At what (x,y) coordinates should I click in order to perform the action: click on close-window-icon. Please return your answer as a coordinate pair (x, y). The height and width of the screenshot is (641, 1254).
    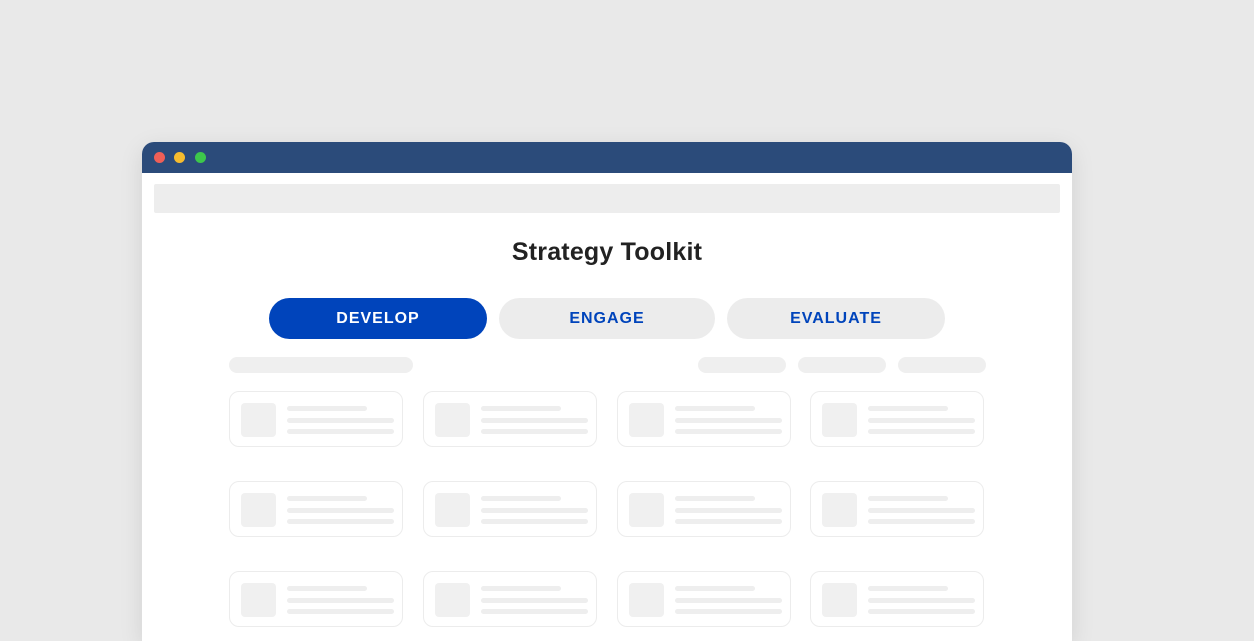
    Looking at the image, I should click on (159, 157).